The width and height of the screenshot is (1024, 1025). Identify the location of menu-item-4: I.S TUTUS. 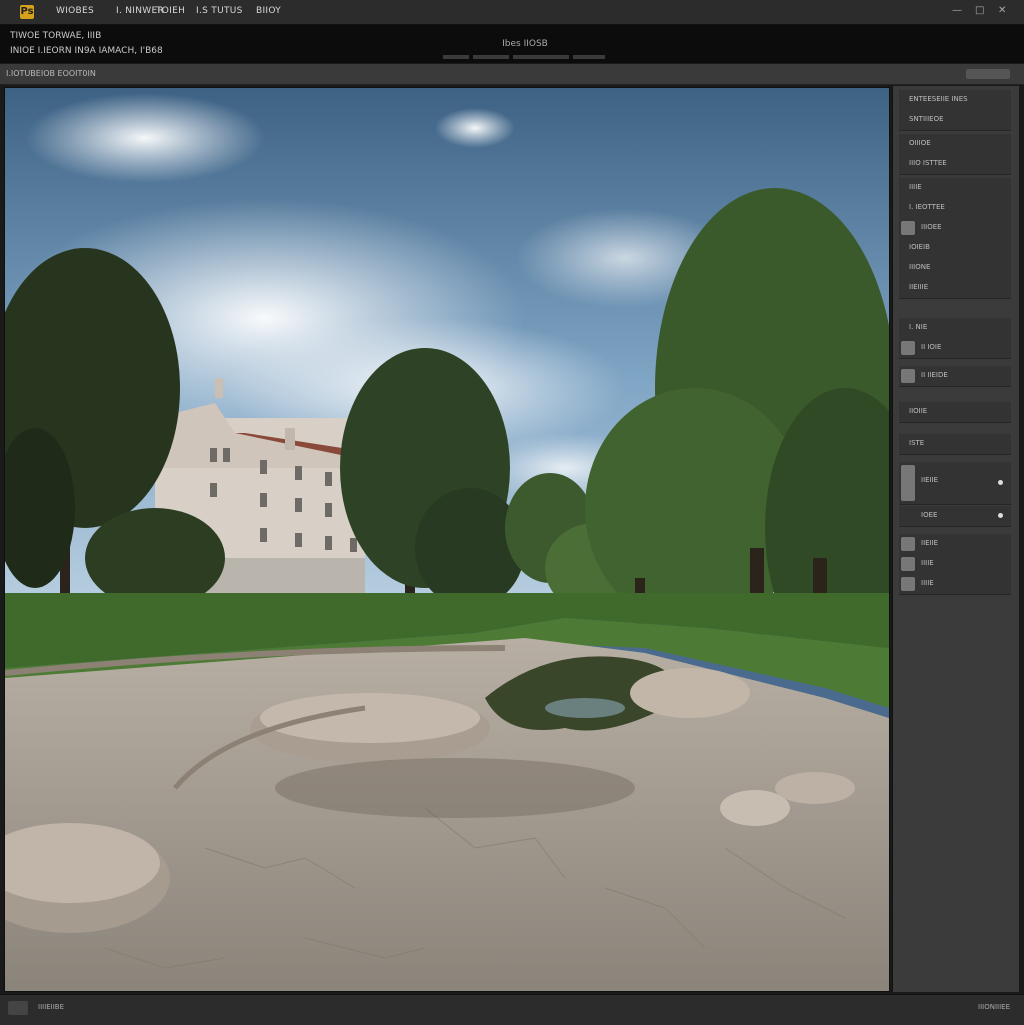
(219, 11).